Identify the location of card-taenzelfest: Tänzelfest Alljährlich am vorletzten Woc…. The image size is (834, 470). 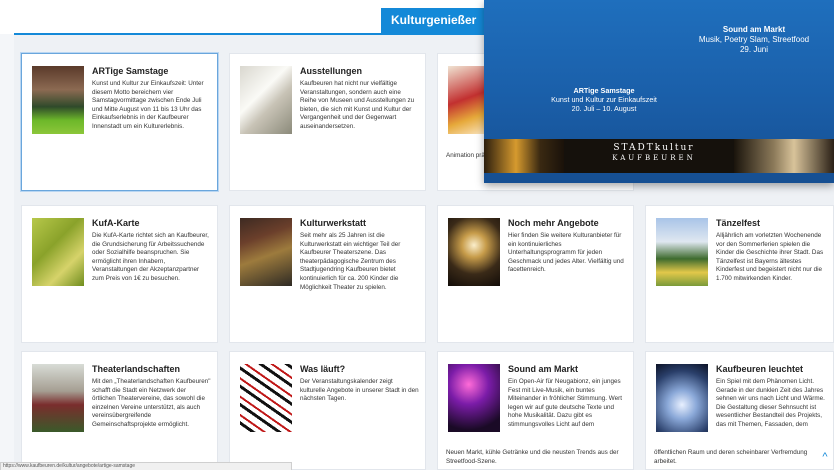
(739, 274).